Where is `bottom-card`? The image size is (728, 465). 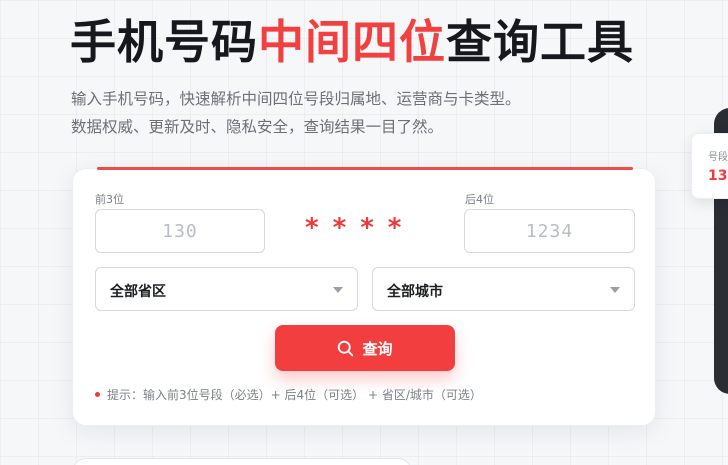 bottom-card is located at coordinates (242, 461).